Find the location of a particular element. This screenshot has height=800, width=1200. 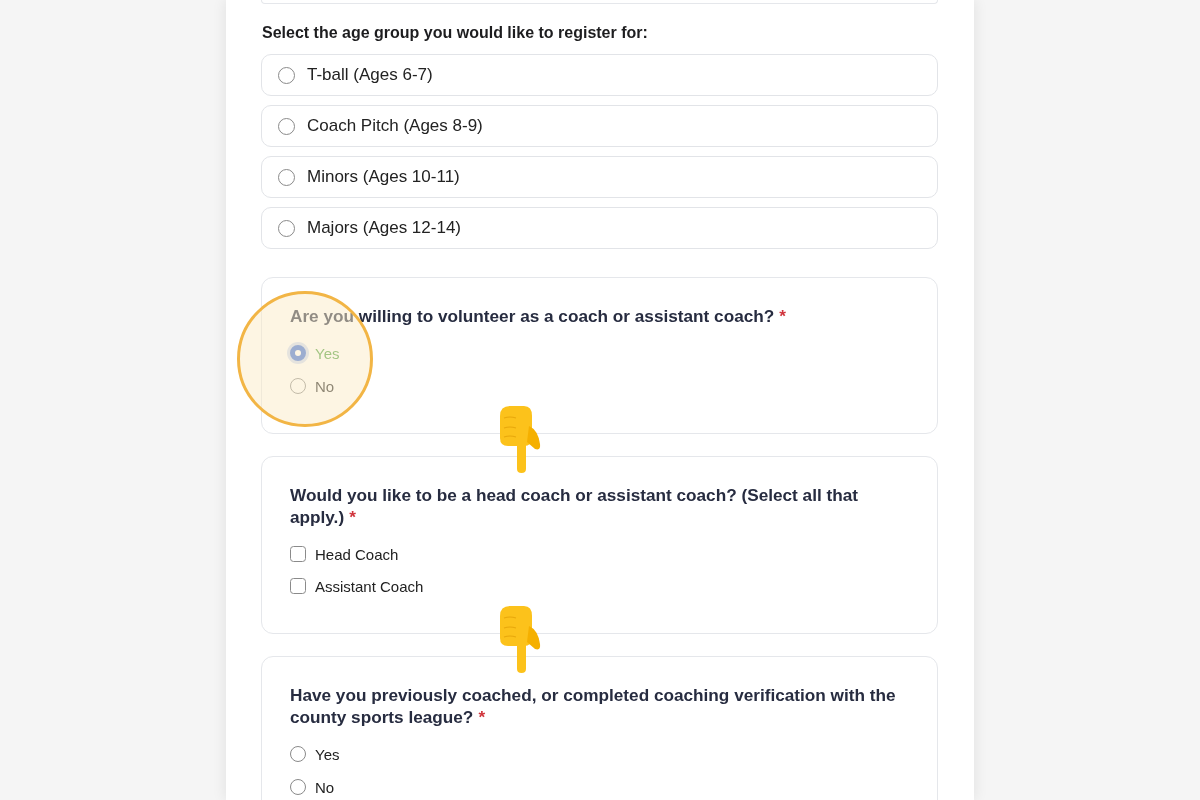

radio-option: T-ball (Ages 6-7) is located at coordinates (599, 75).